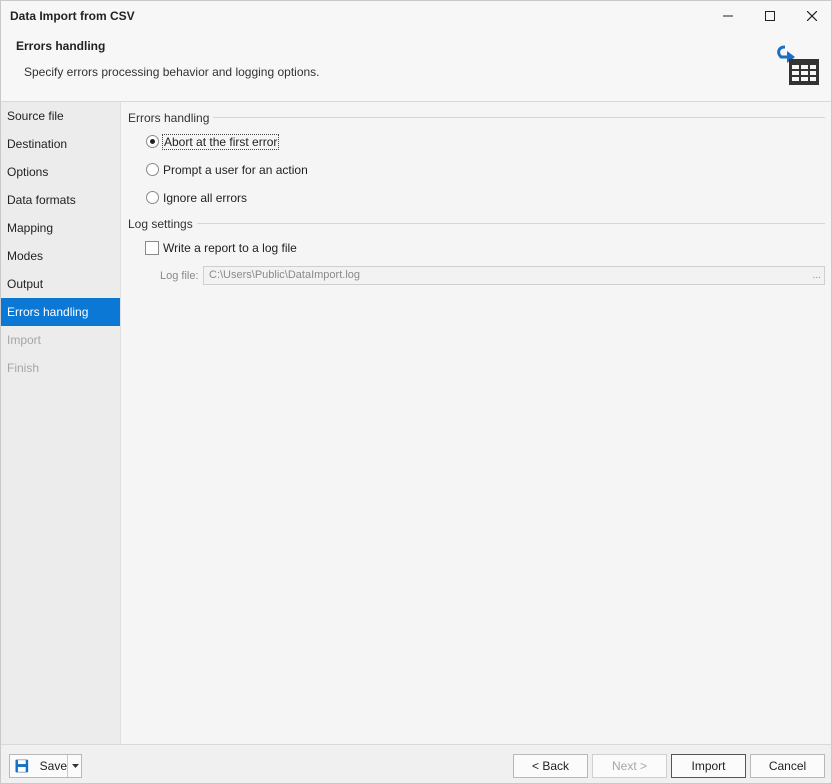 Image resolution: width=832 pixels, height=784 pixels. I want to click on close-button, so click(811, 16).